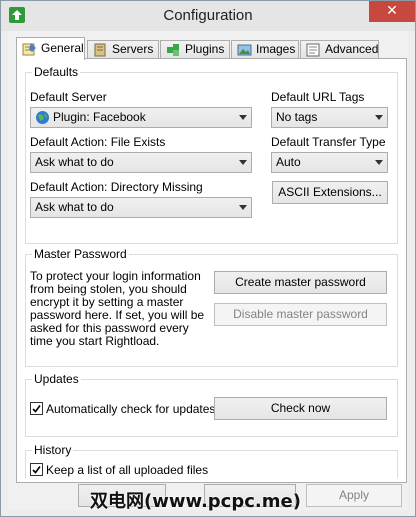 The height and width of the screenshot is (517, 416). Describe the element at coordinates (205, 49) in the screenshot. I see `tab-plugins-label: Plugins` at that location.